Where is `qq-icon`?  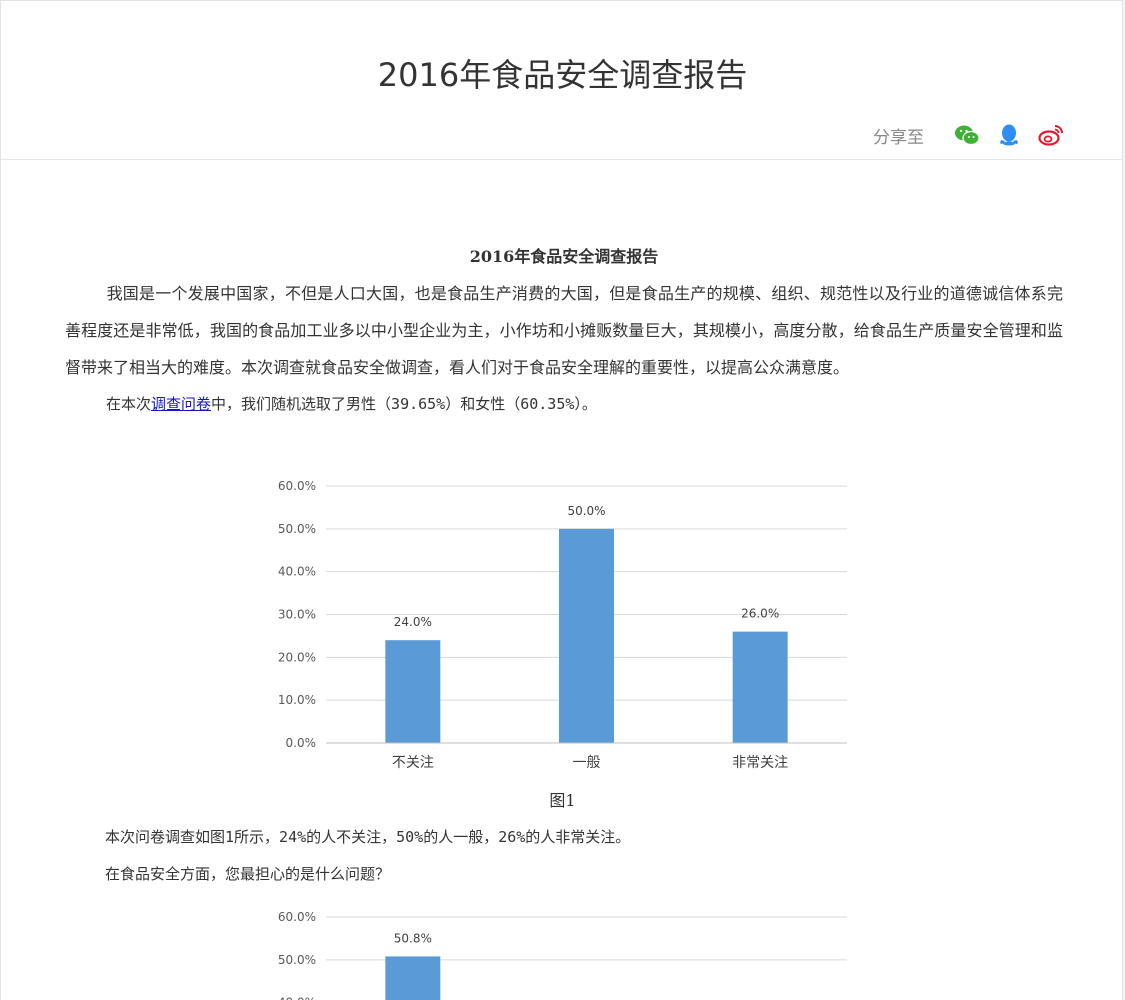 qq-icon is located at coordinates (1009, 135).